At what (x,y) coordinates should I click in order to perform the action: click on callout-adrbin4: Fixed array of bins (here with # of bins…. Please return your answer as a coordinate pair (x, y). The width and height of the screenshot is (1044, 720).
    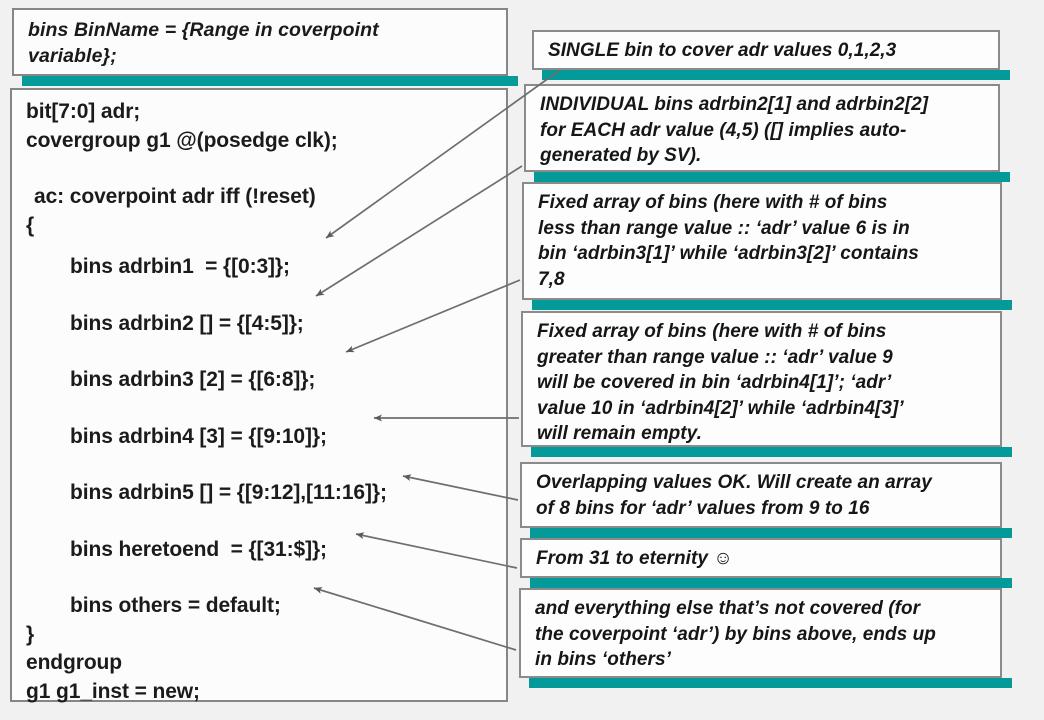
    Looking at the image, I should click on (766, 384).